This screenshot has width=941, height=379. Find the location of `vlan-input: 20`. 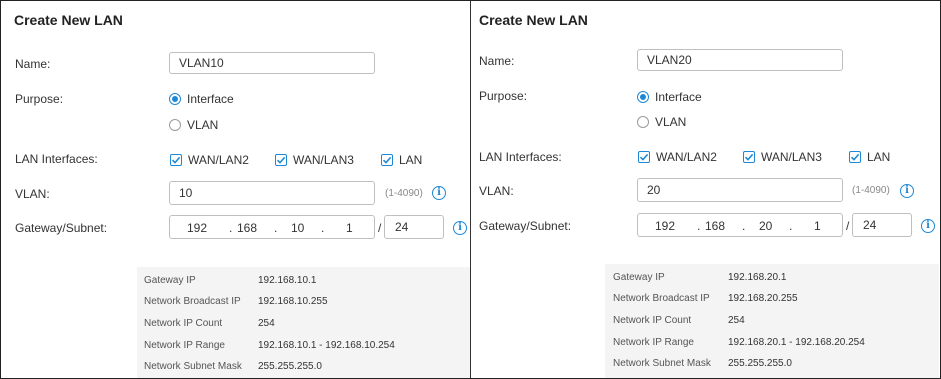

vlan-input: 20 is located at coordinates (740, 190).